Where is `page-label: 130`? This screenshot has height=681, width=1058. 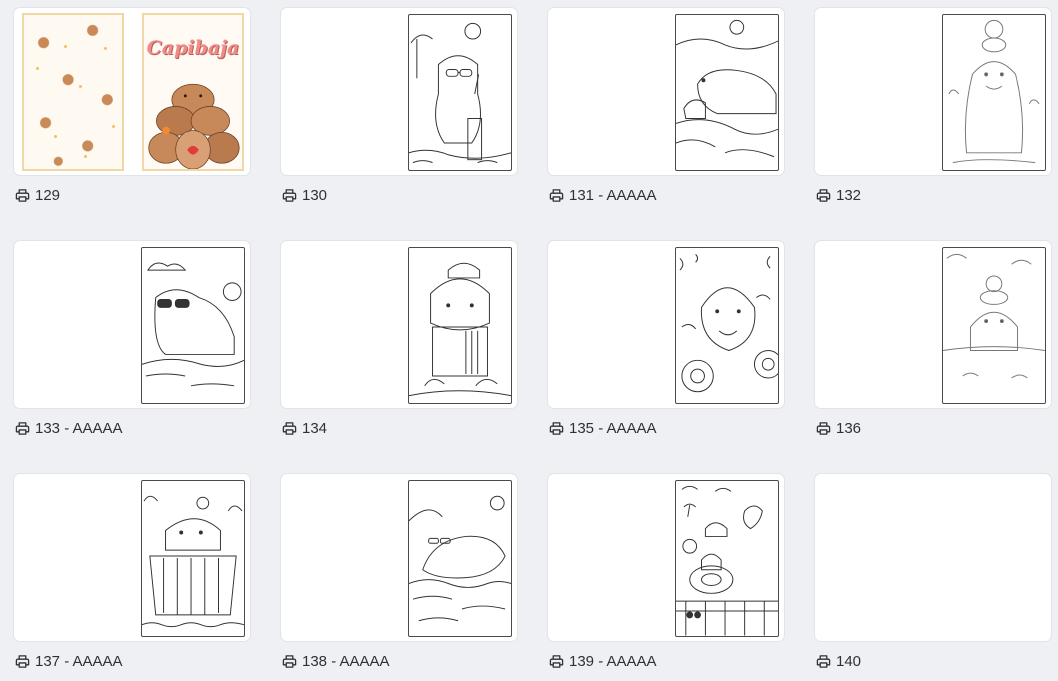
page-label: 130 is located at coordinates (315, 195).